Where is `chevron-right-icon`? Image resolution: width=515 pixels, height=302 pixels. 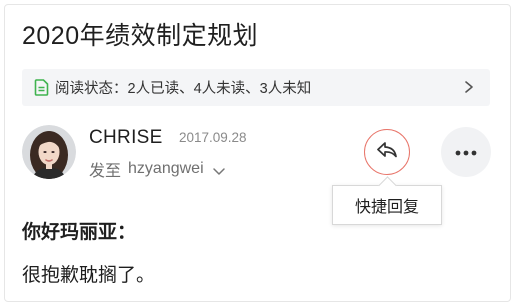 chevron-right-icon is located at coordinates (469, 87).